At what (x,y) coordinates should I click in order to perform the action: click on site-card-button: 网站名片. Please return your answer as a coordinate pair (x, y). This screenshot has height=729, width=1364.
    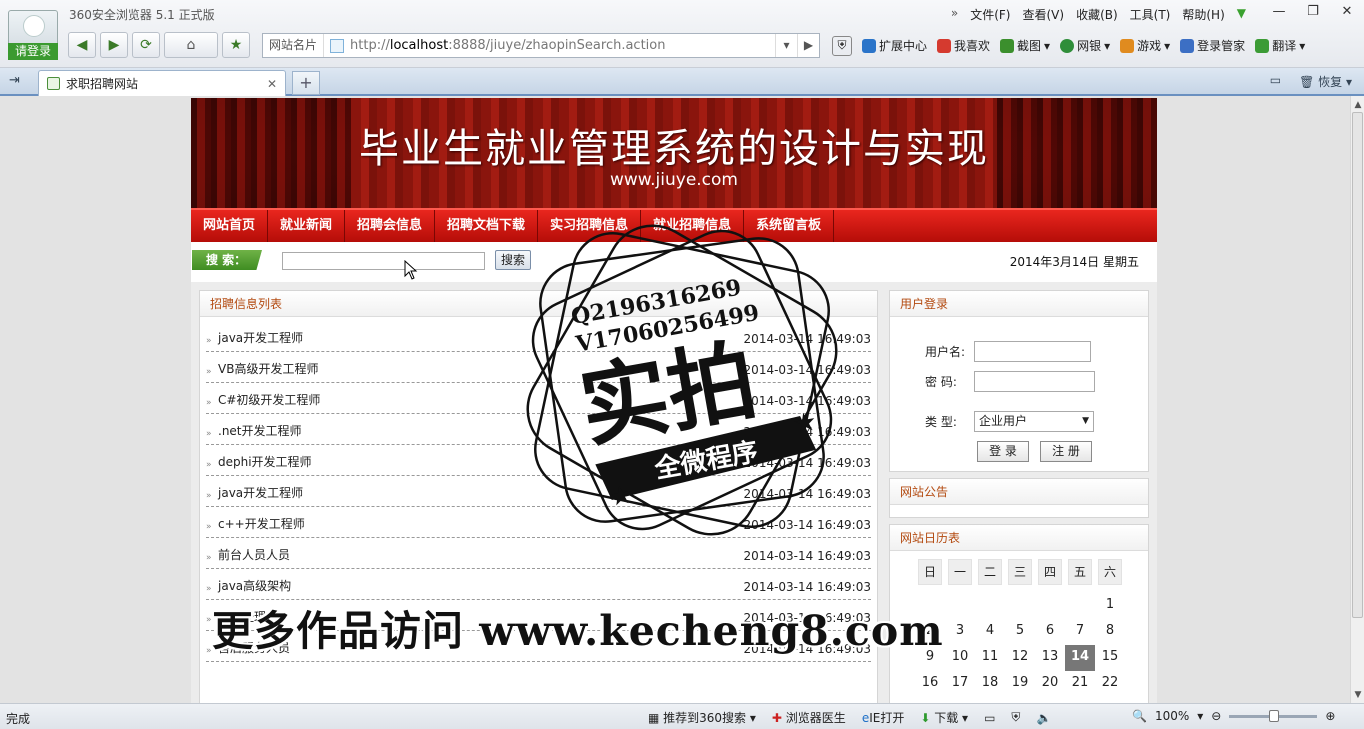
    Looking at the image, I should click on (294, 45).